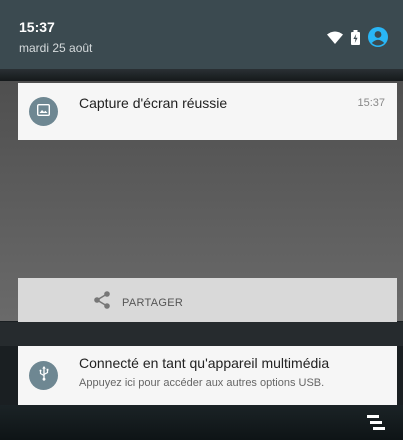  I want to click on share-button: PARTAGER, so click(137, 302).